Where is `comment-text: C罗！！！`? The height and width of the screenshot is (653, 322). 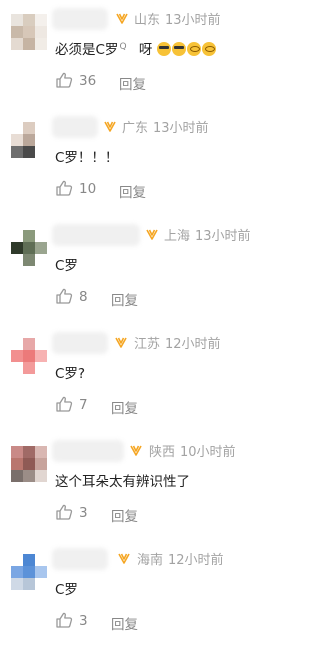
comment-text: C罗！！！ is located at coordinates (87, 158).